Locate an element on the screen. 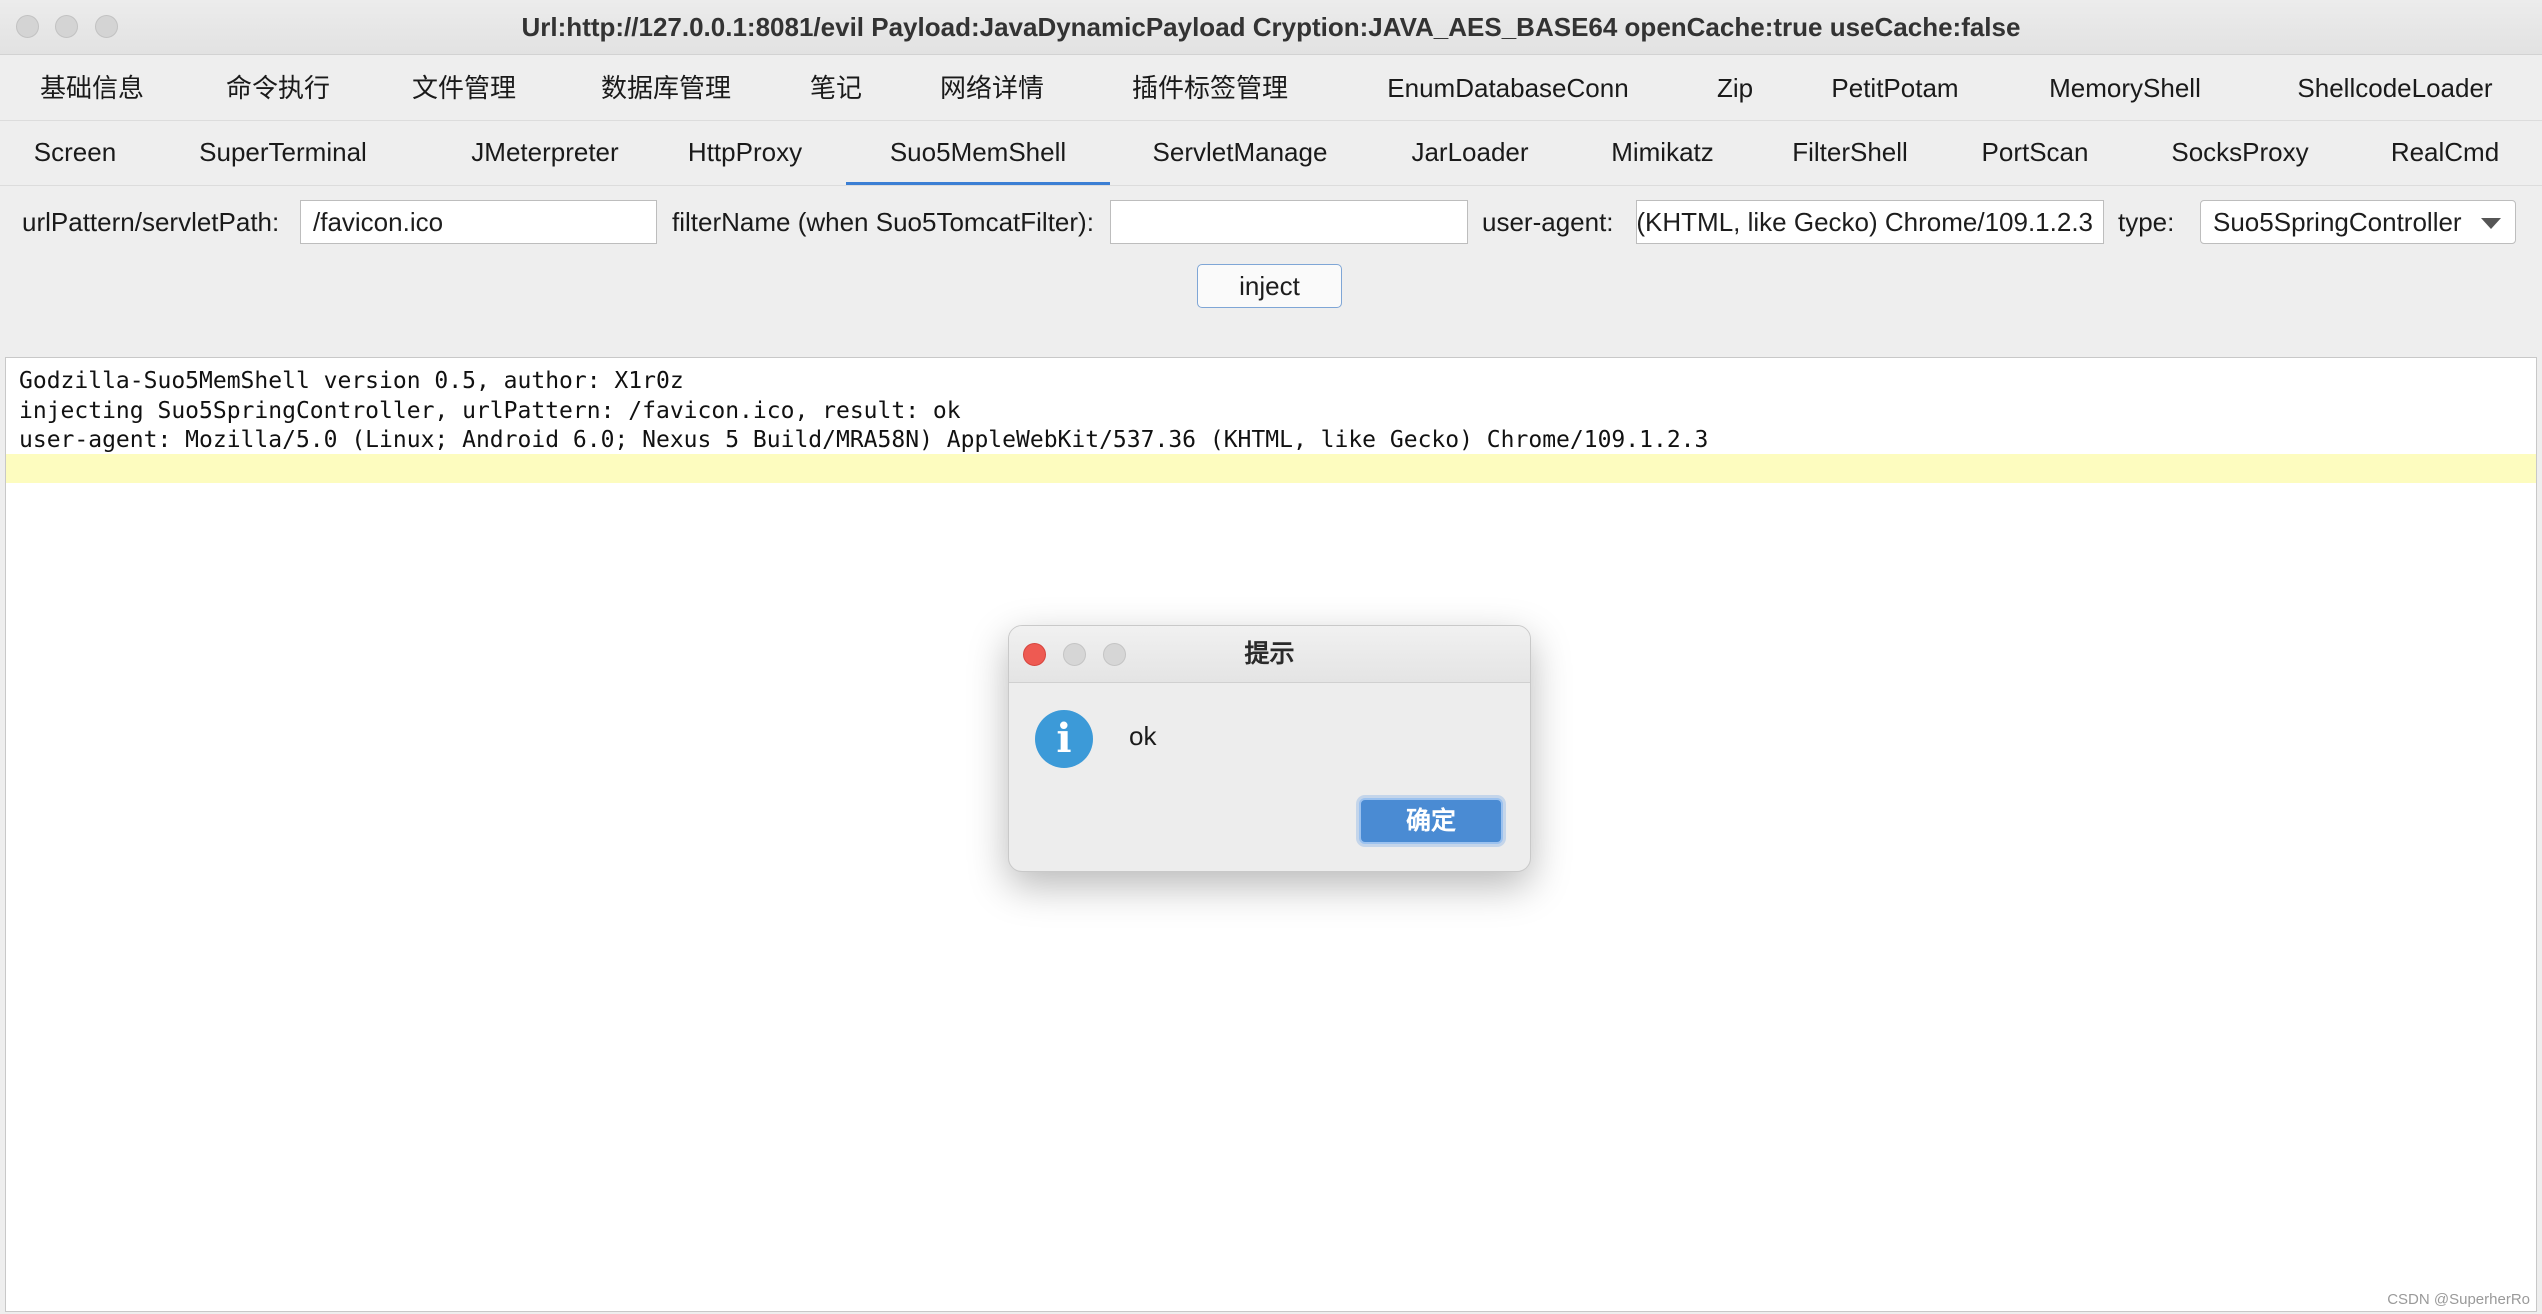 The image size is (2542, 1314). inject-button: inject is located at coordinates (1269, 286).